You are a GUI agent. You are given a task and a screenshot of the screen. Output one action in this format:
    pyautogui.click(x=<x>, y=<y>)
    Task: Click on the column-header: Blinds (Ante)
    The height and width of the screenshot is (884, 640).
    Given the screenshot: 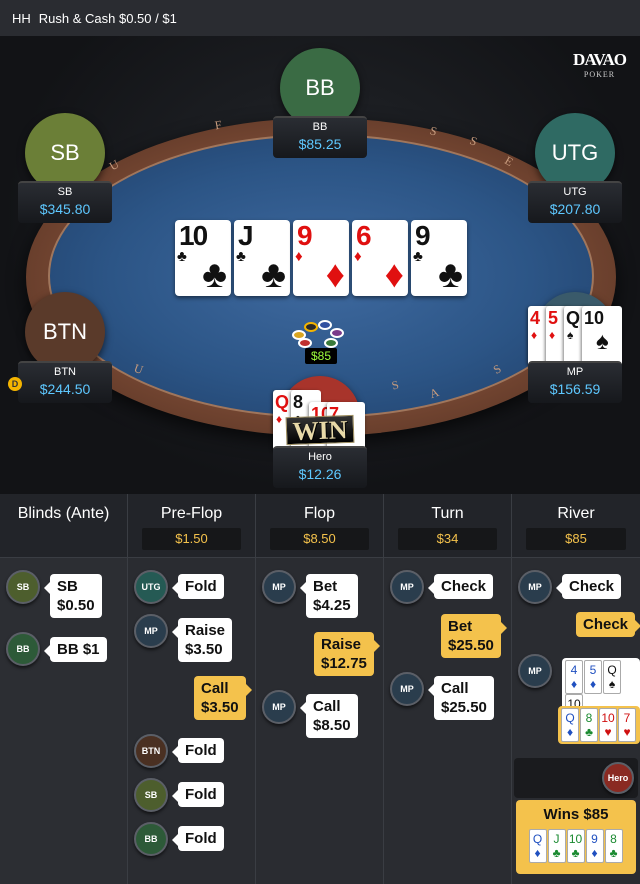 What is the action you would take?
    pyautogui.click(x=63, y=526)
    